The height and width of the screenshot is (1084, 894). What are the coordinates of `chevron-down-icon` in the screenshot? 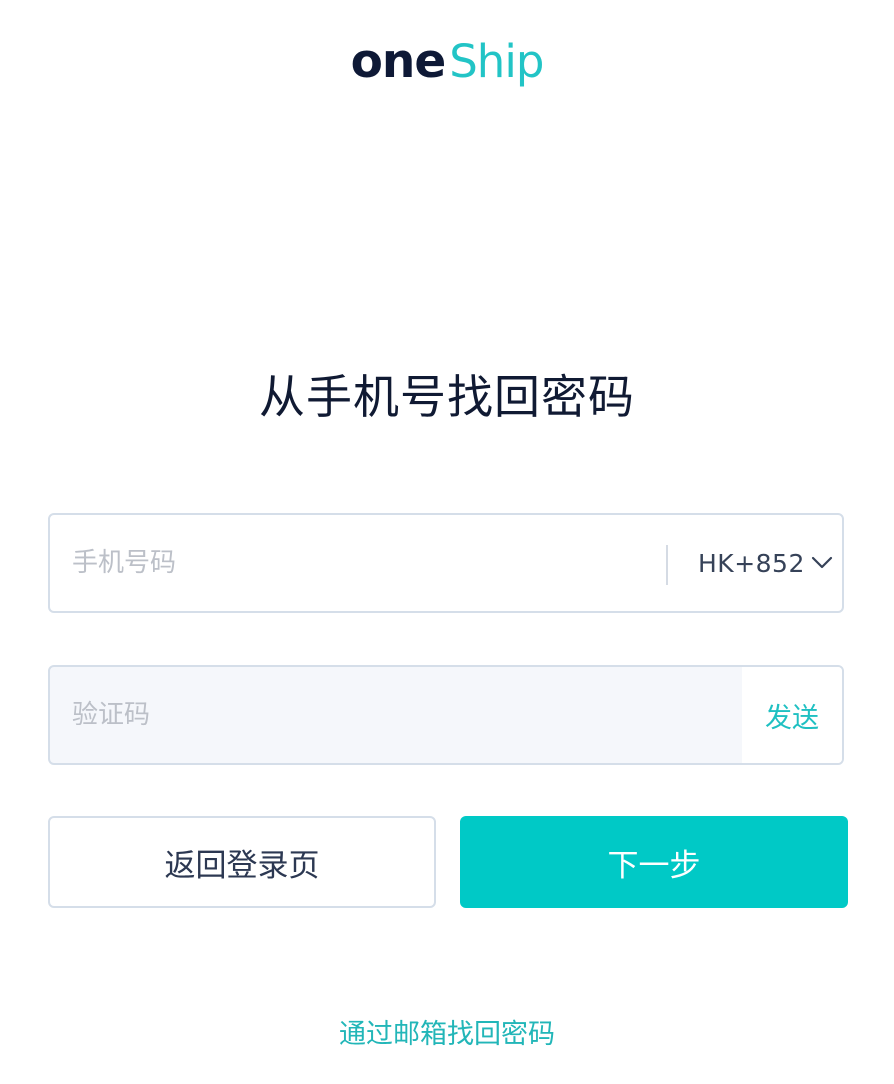 It's located at (822, 563).